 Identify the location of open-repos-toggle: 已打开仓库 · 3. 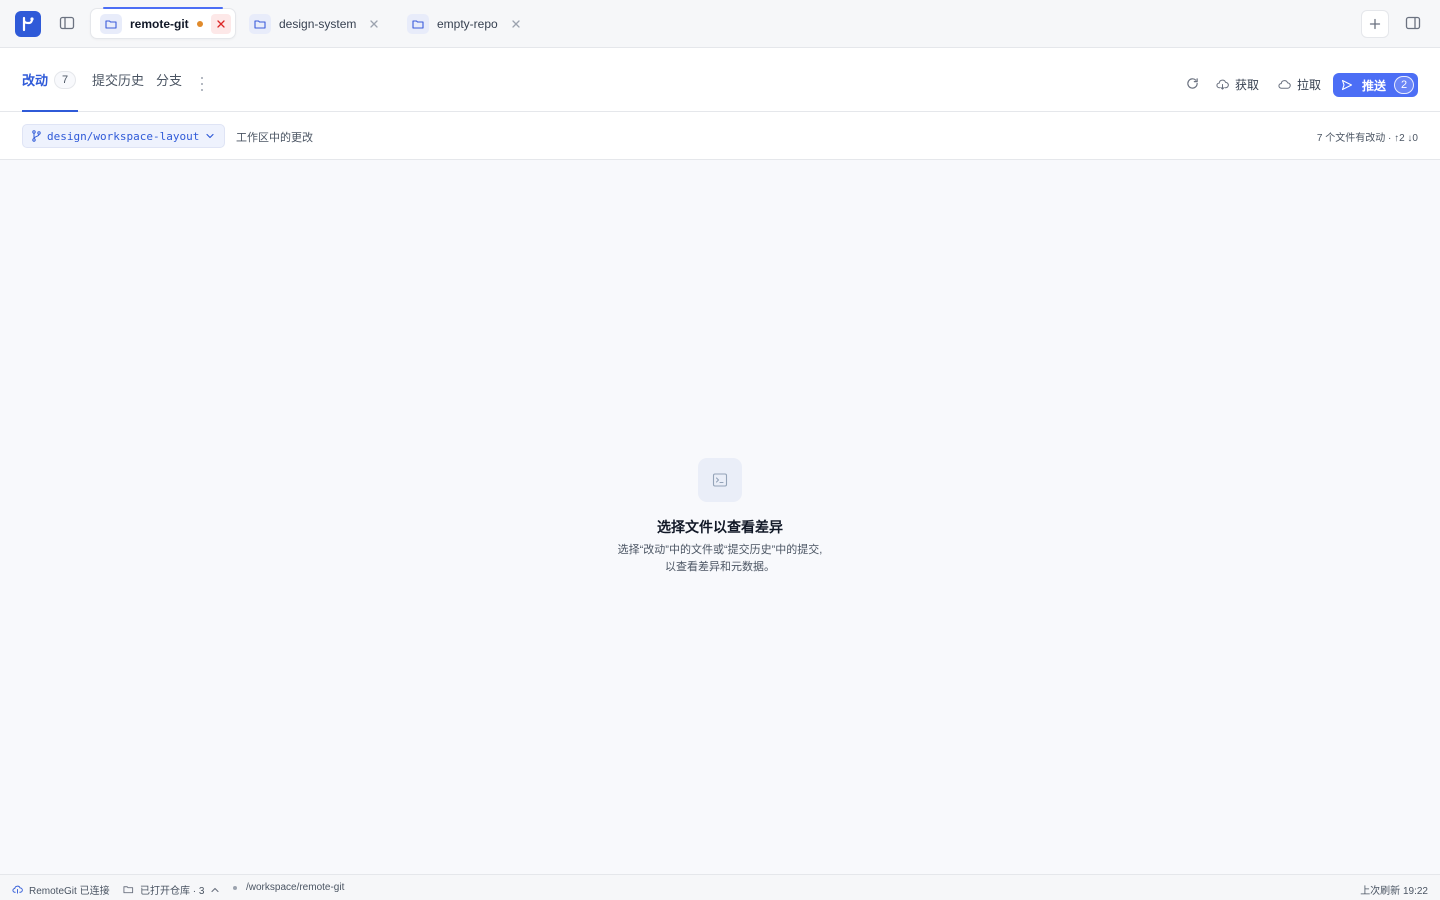
(171, 889).